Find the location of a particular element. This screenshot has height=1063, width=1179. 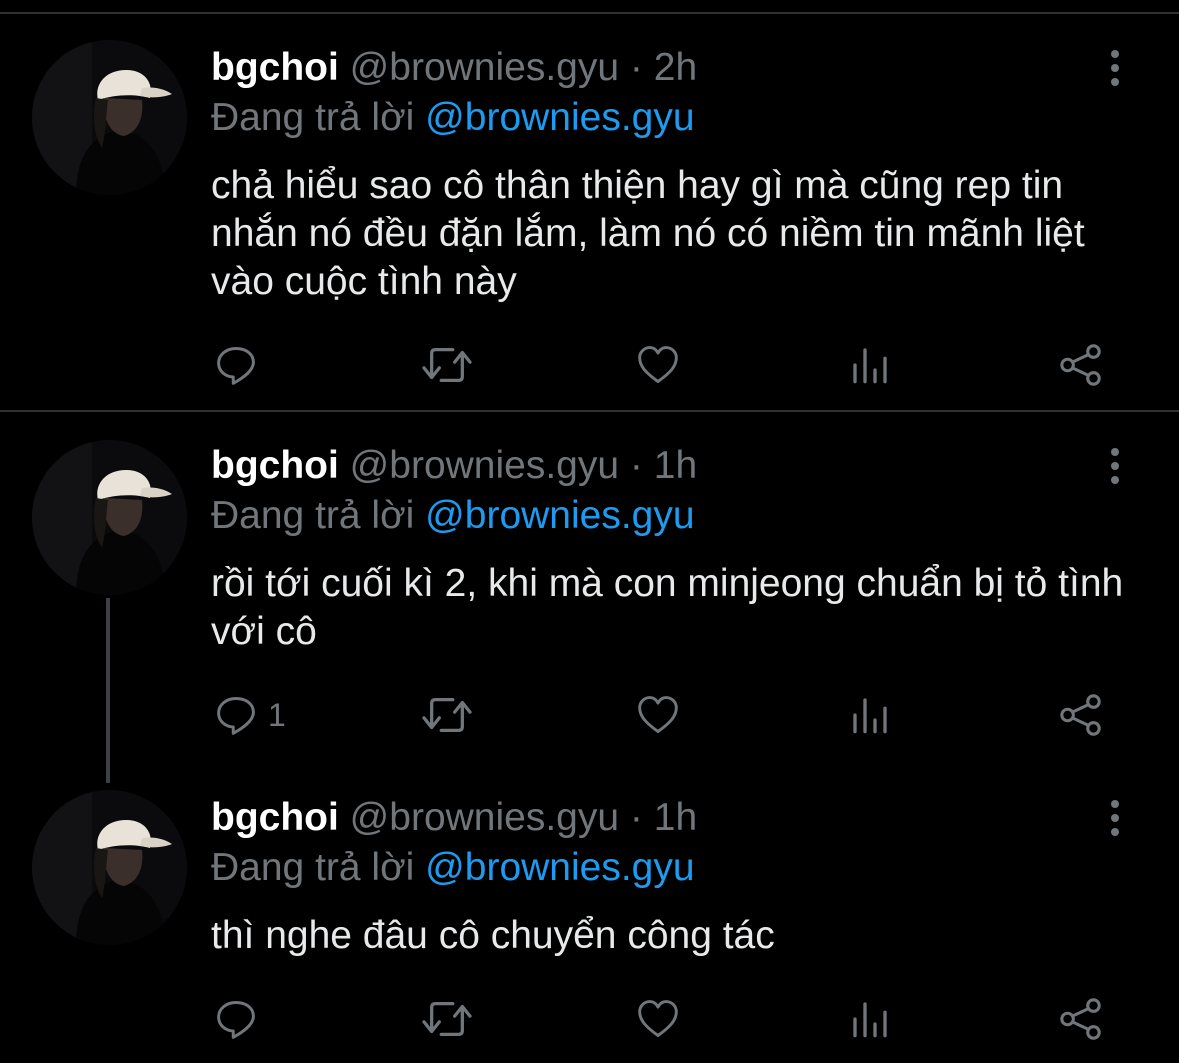

reply-count: 1 is located at coordinates (277, 714).